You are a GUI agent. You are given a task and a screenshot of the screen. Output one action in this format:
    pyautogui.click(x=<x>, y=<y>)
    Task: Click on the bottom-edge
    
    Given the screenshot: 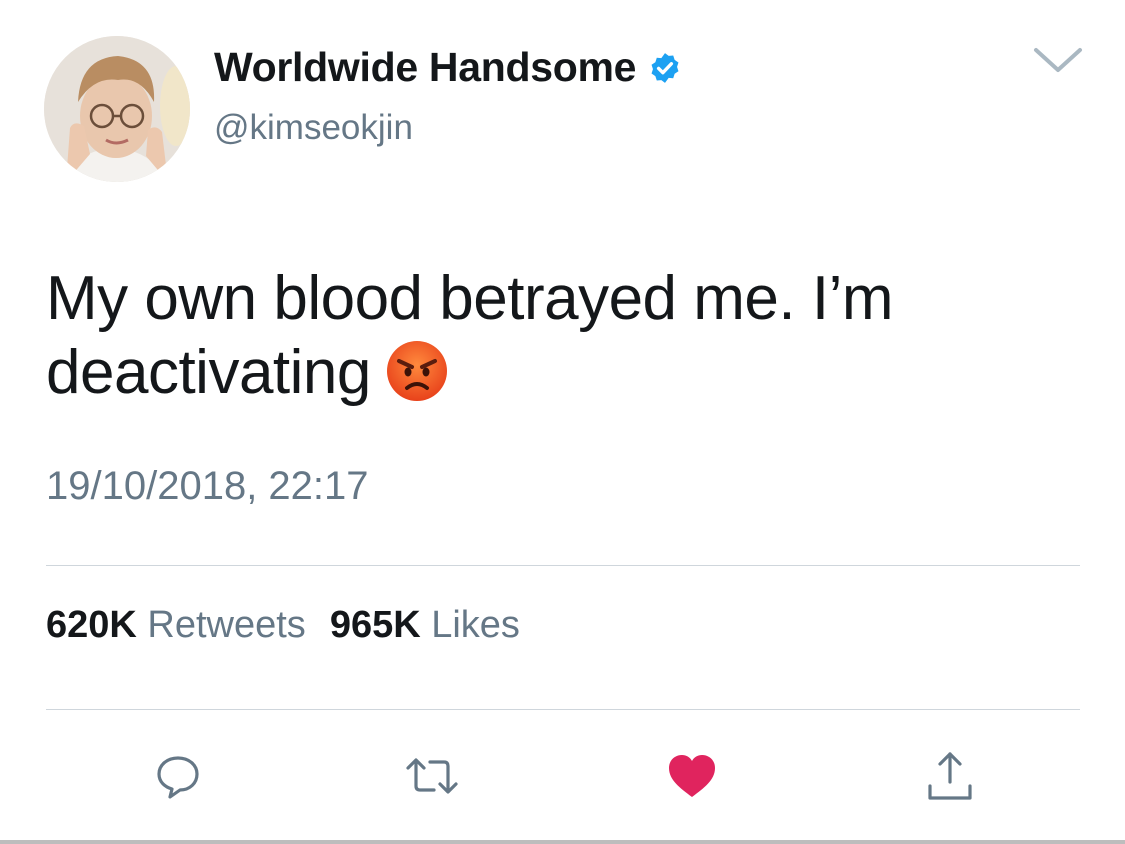 What is the action you would take?
    pyautogui.click(x=562, y=842)
    